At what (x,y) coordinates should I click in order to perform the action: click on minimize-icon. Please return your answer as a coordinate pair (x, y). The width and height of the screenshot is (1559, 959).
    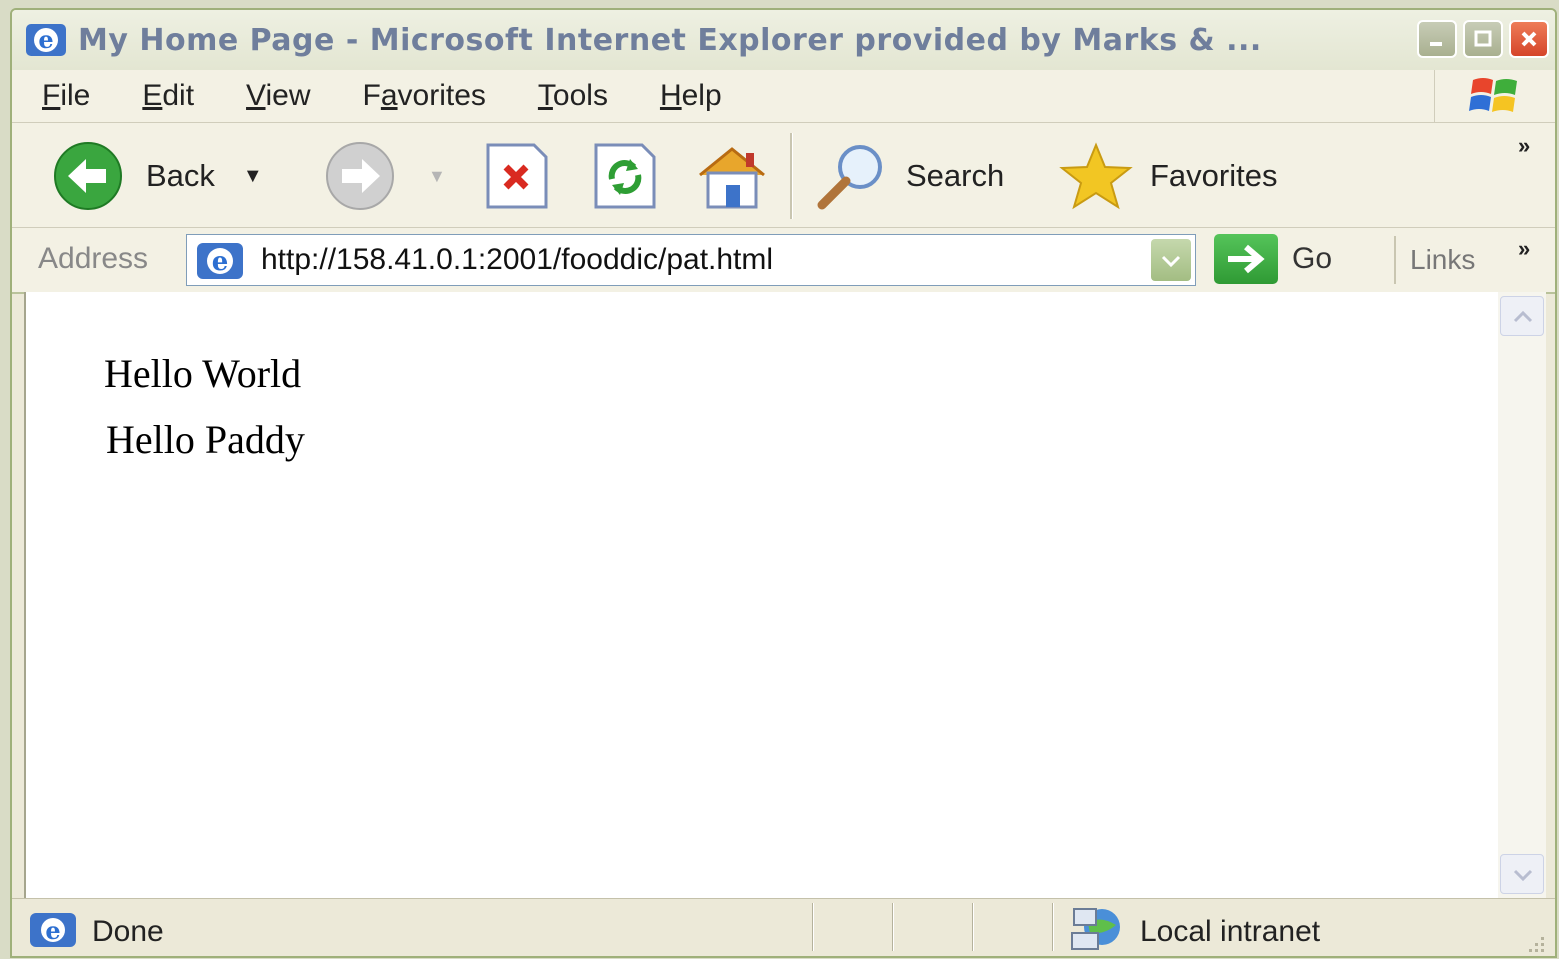
    Looking at the image, I should click on (1436, 44).